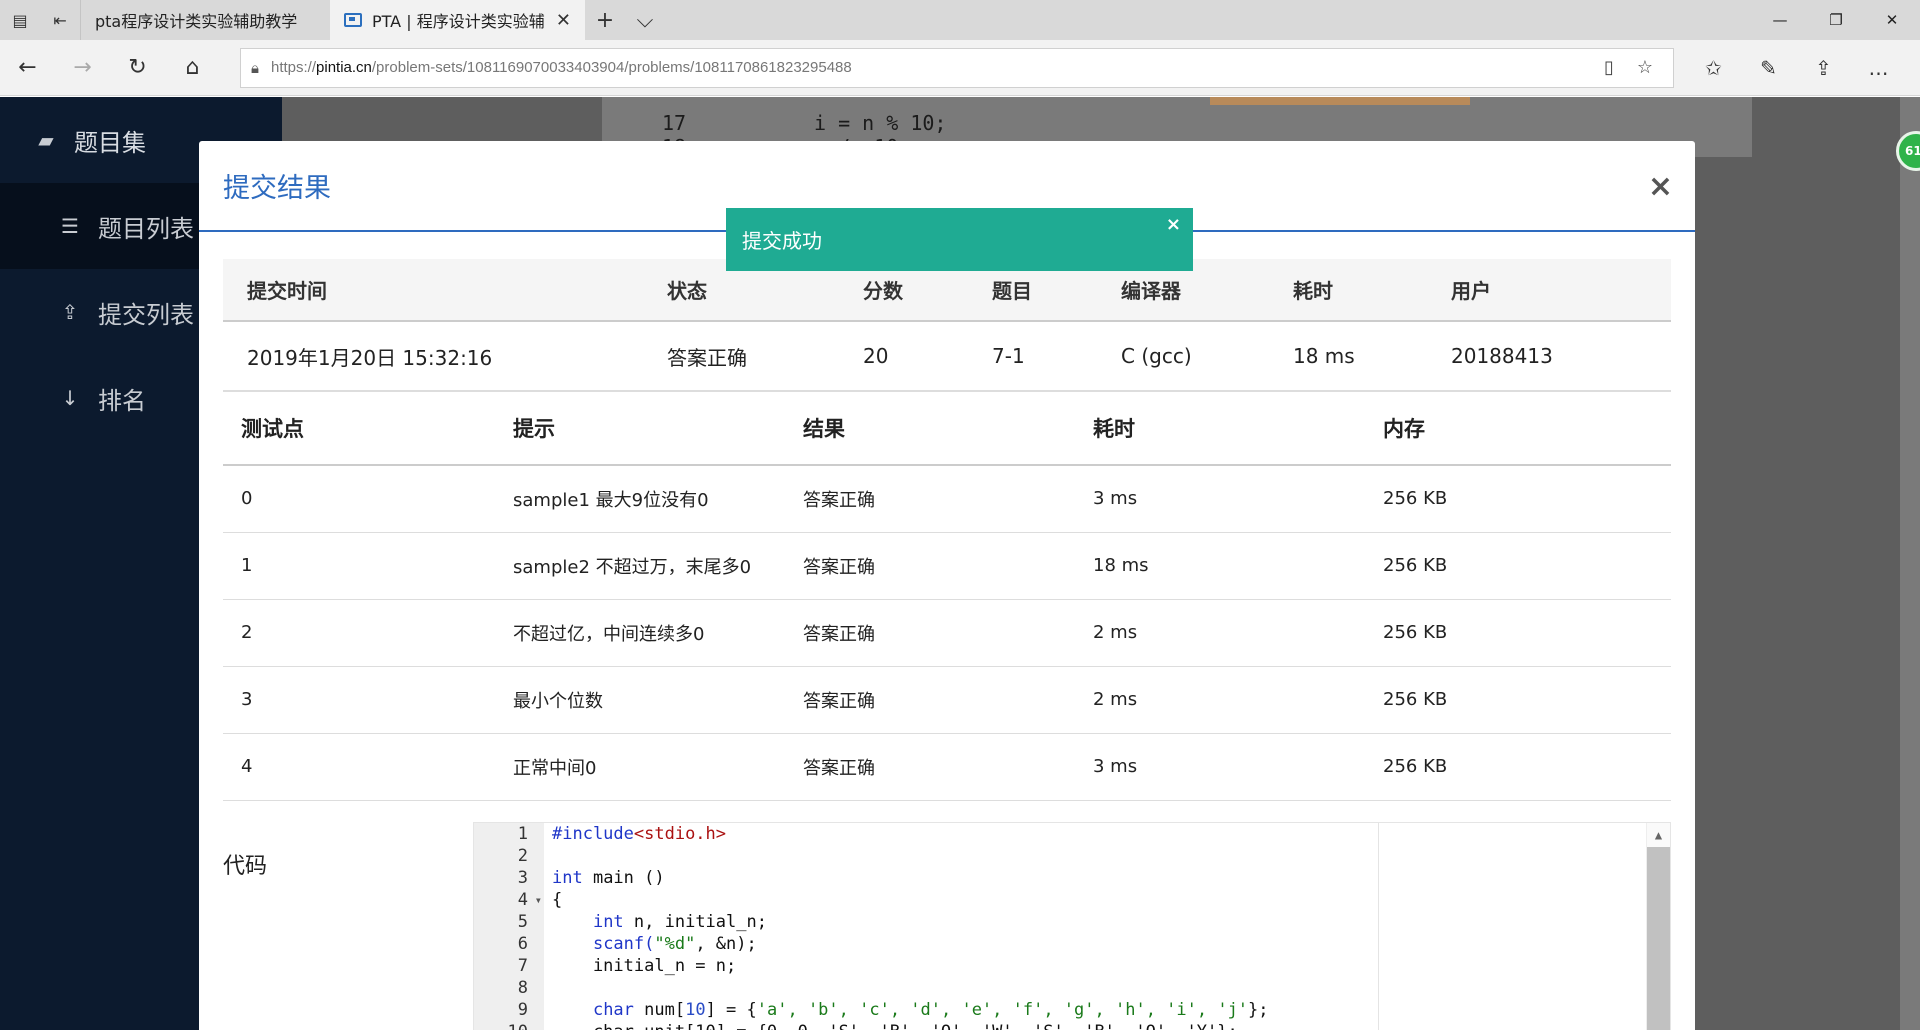  What do you see at coordinates (639, 834) in the screenshot?
I see `code-line: #include<stdio.h>` at bounding box center [639, 834].